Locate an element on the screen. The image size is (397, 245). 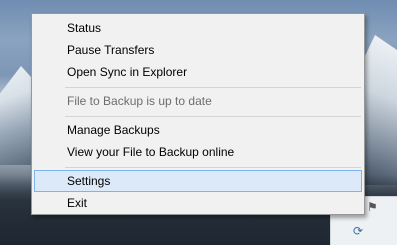
menu-item-pause-transfers: Pause Transfers is located at coordinates (198, 50).